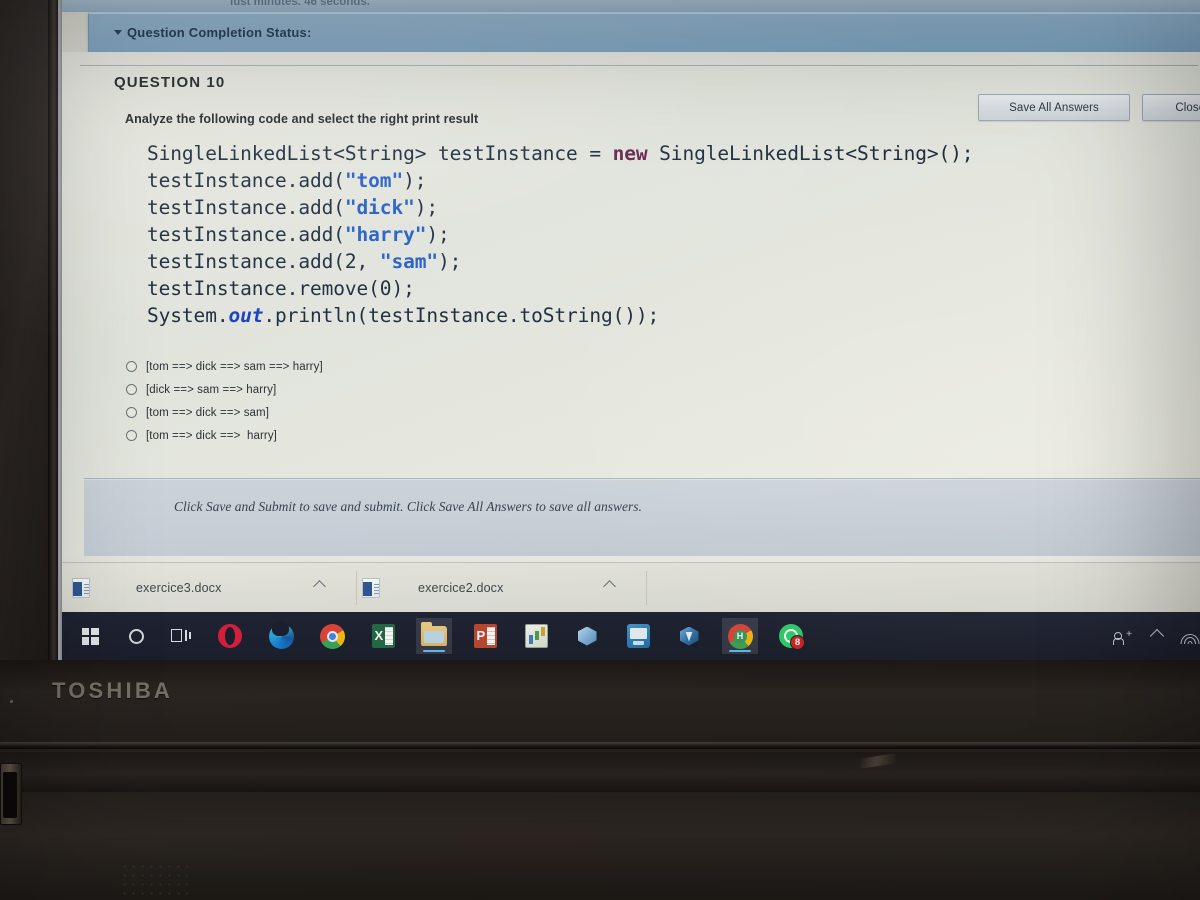  Describe the element at coordinates (1189, 636) in the screenshot. I see `wifi-icon` at that location.